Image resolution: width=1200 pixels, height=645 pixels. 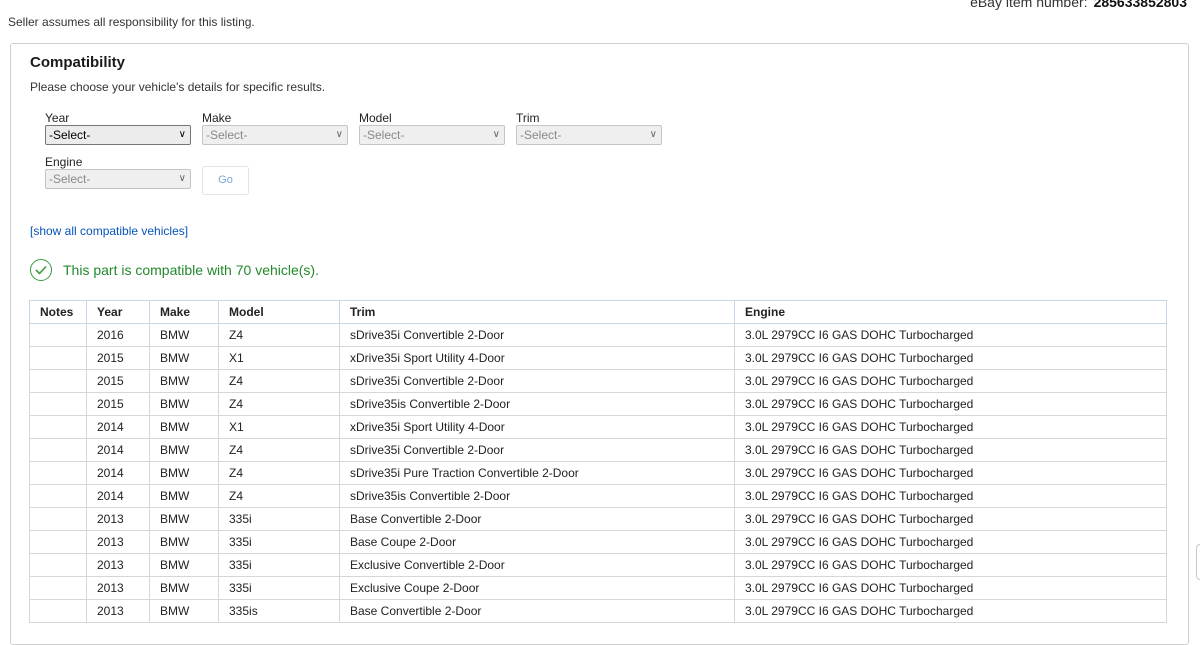 I want to click on engine-select: -Select- ∨, so click(x=118, y=179).